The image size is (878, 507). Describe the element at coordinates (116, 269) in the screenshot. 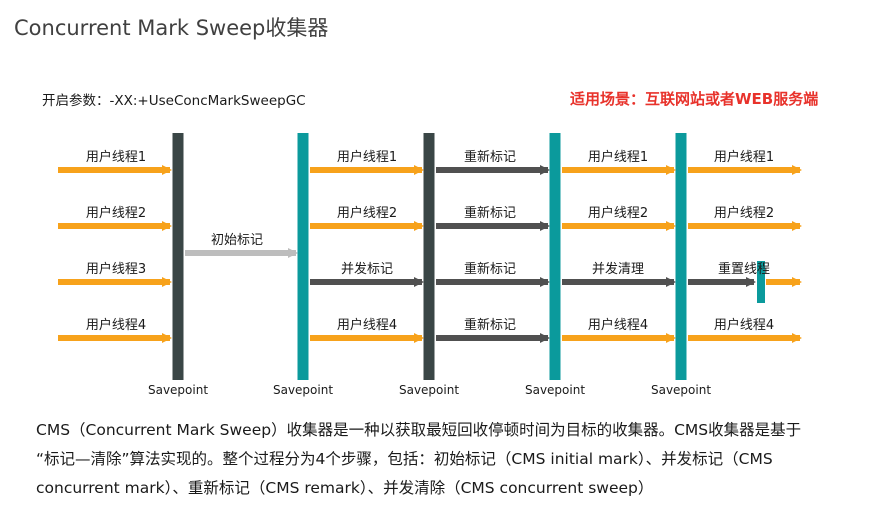

I see `thread-label-user-run-1-3: 用户线程3` at that location.